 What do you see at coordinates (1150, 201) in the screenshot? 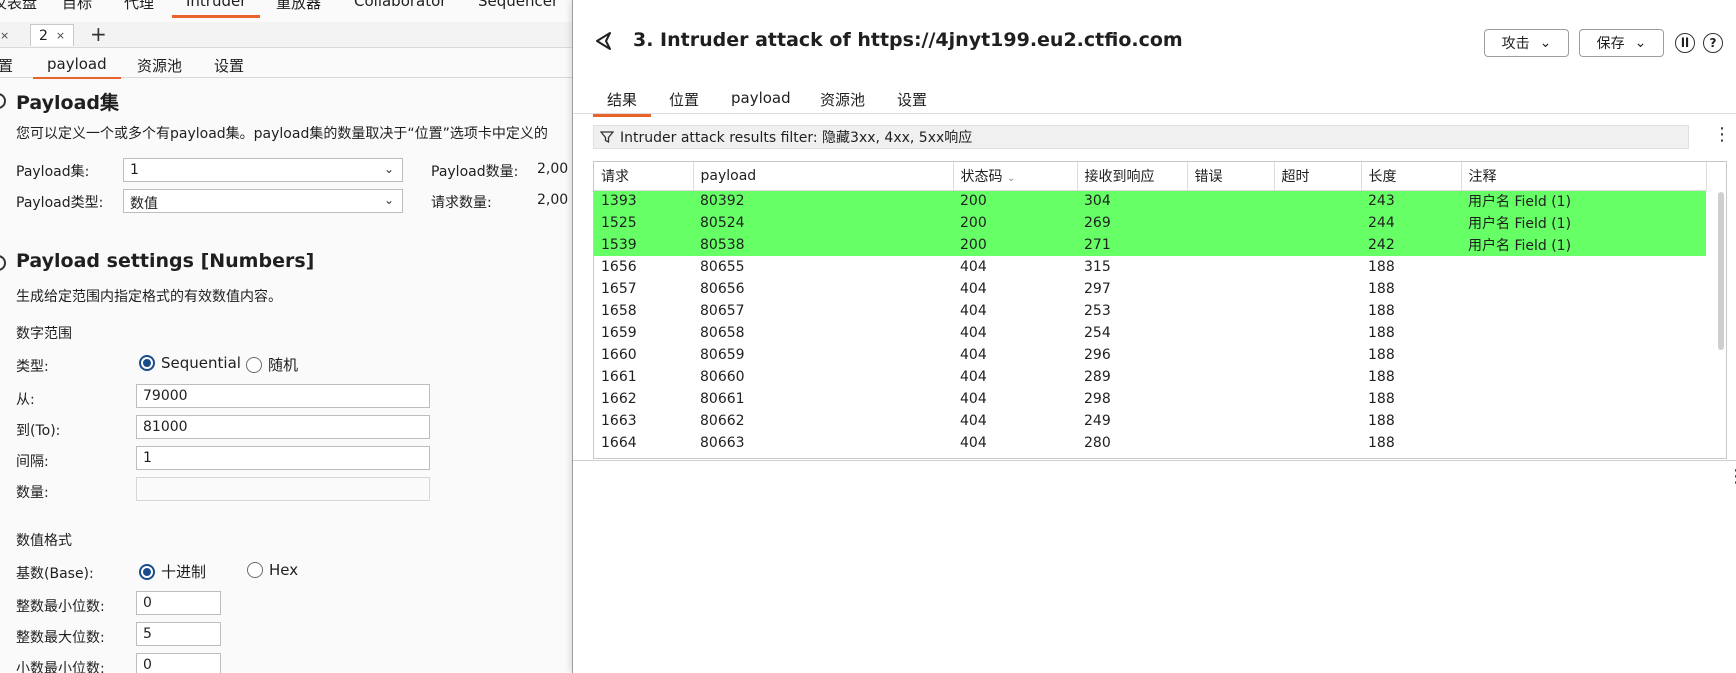
I see `table-row: 1393 80392 200 304 243 用户名 Field (1)` at bounding box center [1150, 201].